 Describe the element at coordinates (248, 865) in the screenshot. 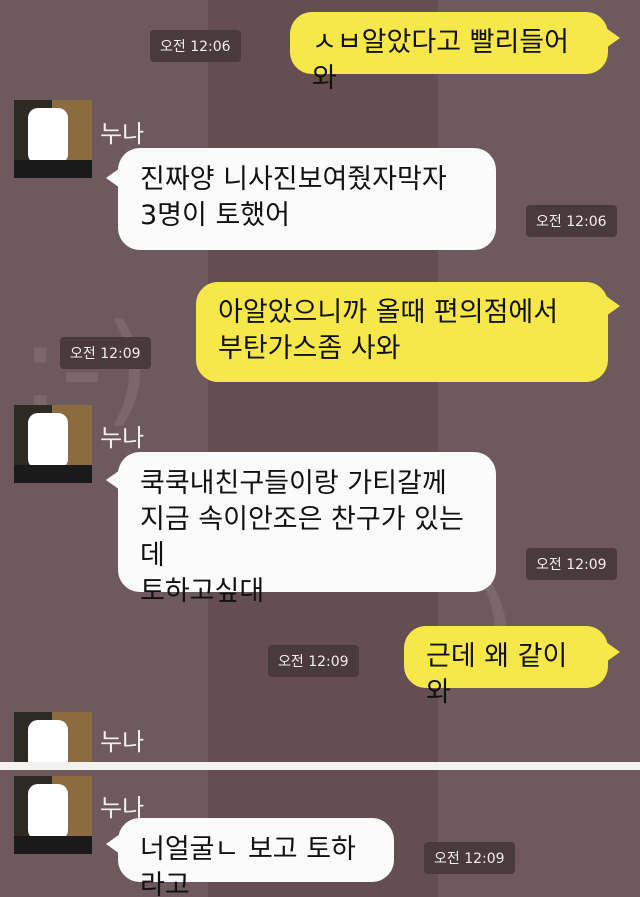

I see `message-text: 너얼굴ㄴ 보고 토하라고` at that location.